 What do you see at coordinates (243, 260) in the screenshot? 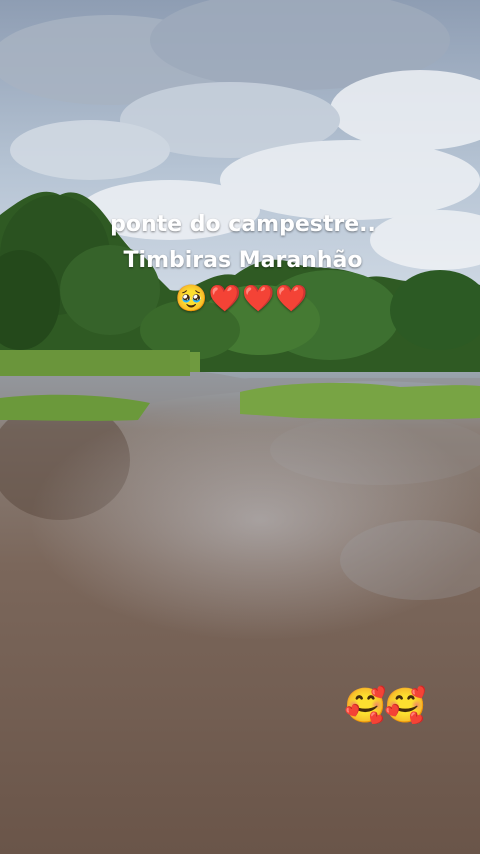
I see `caption-line-2: Timbiras Maranhão` at bounding box center [243, 260].